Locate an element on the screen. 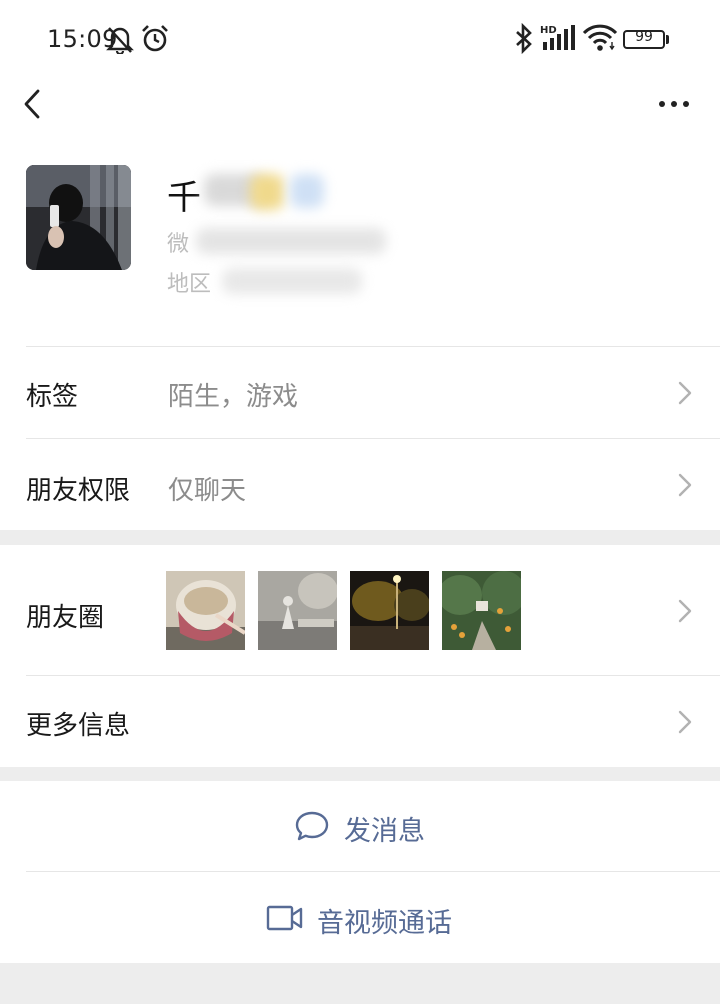 The image size is (720, 1004). region-redaction is located at coordinates (292, 281).